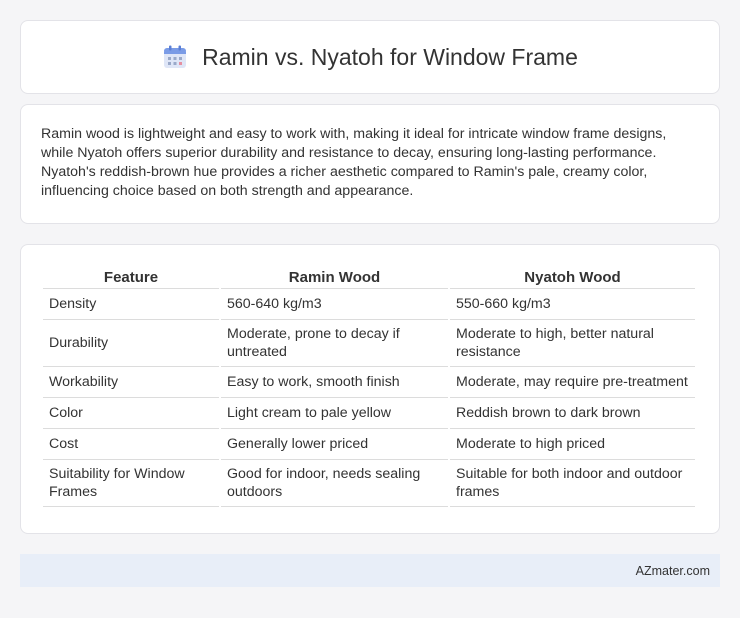 This screenshot has width=740, height=618. I want to click on table-cell: Moderate, prone to decay if untreated, so click(334, 343).